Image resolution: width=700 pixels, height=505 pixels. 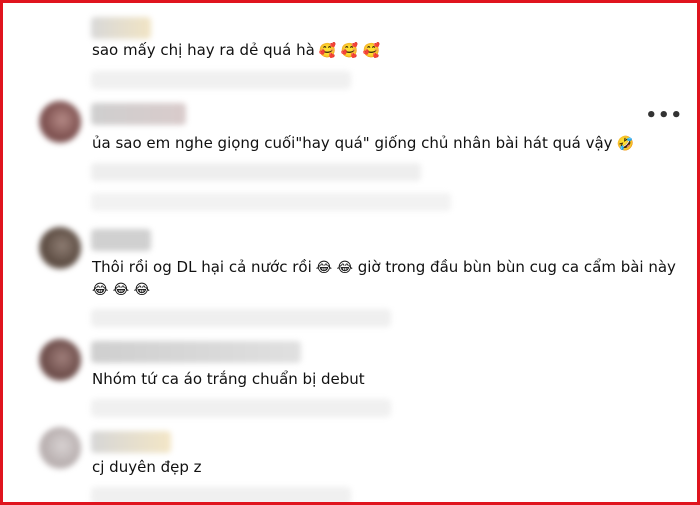 I want to click on emoji-reaction: 😂 😂 😂, so click(x=121, y=290).